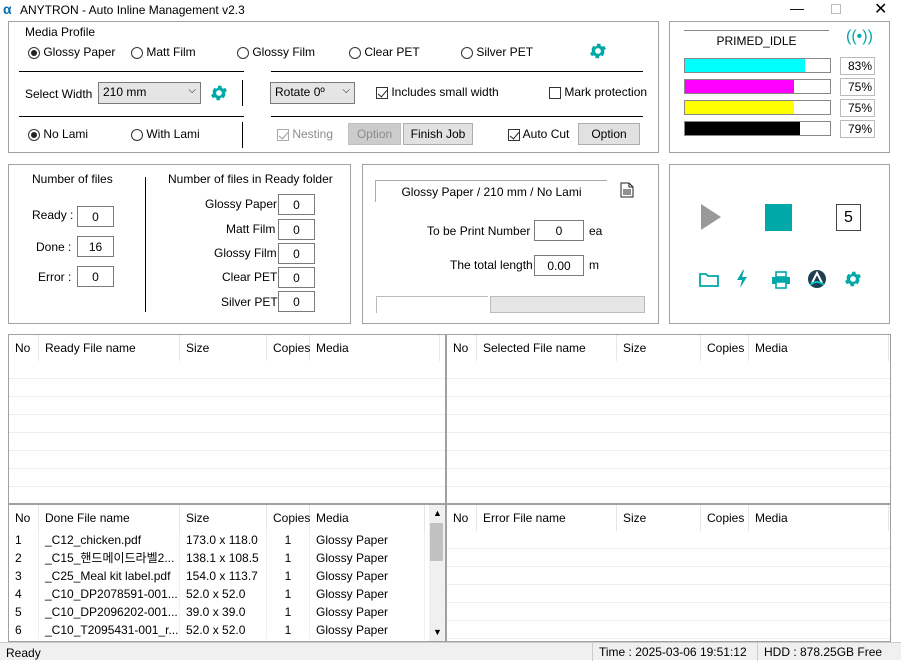 The width and height of the screenshot is (901, 661). I want to click on maximize-button, so click(836, 9).